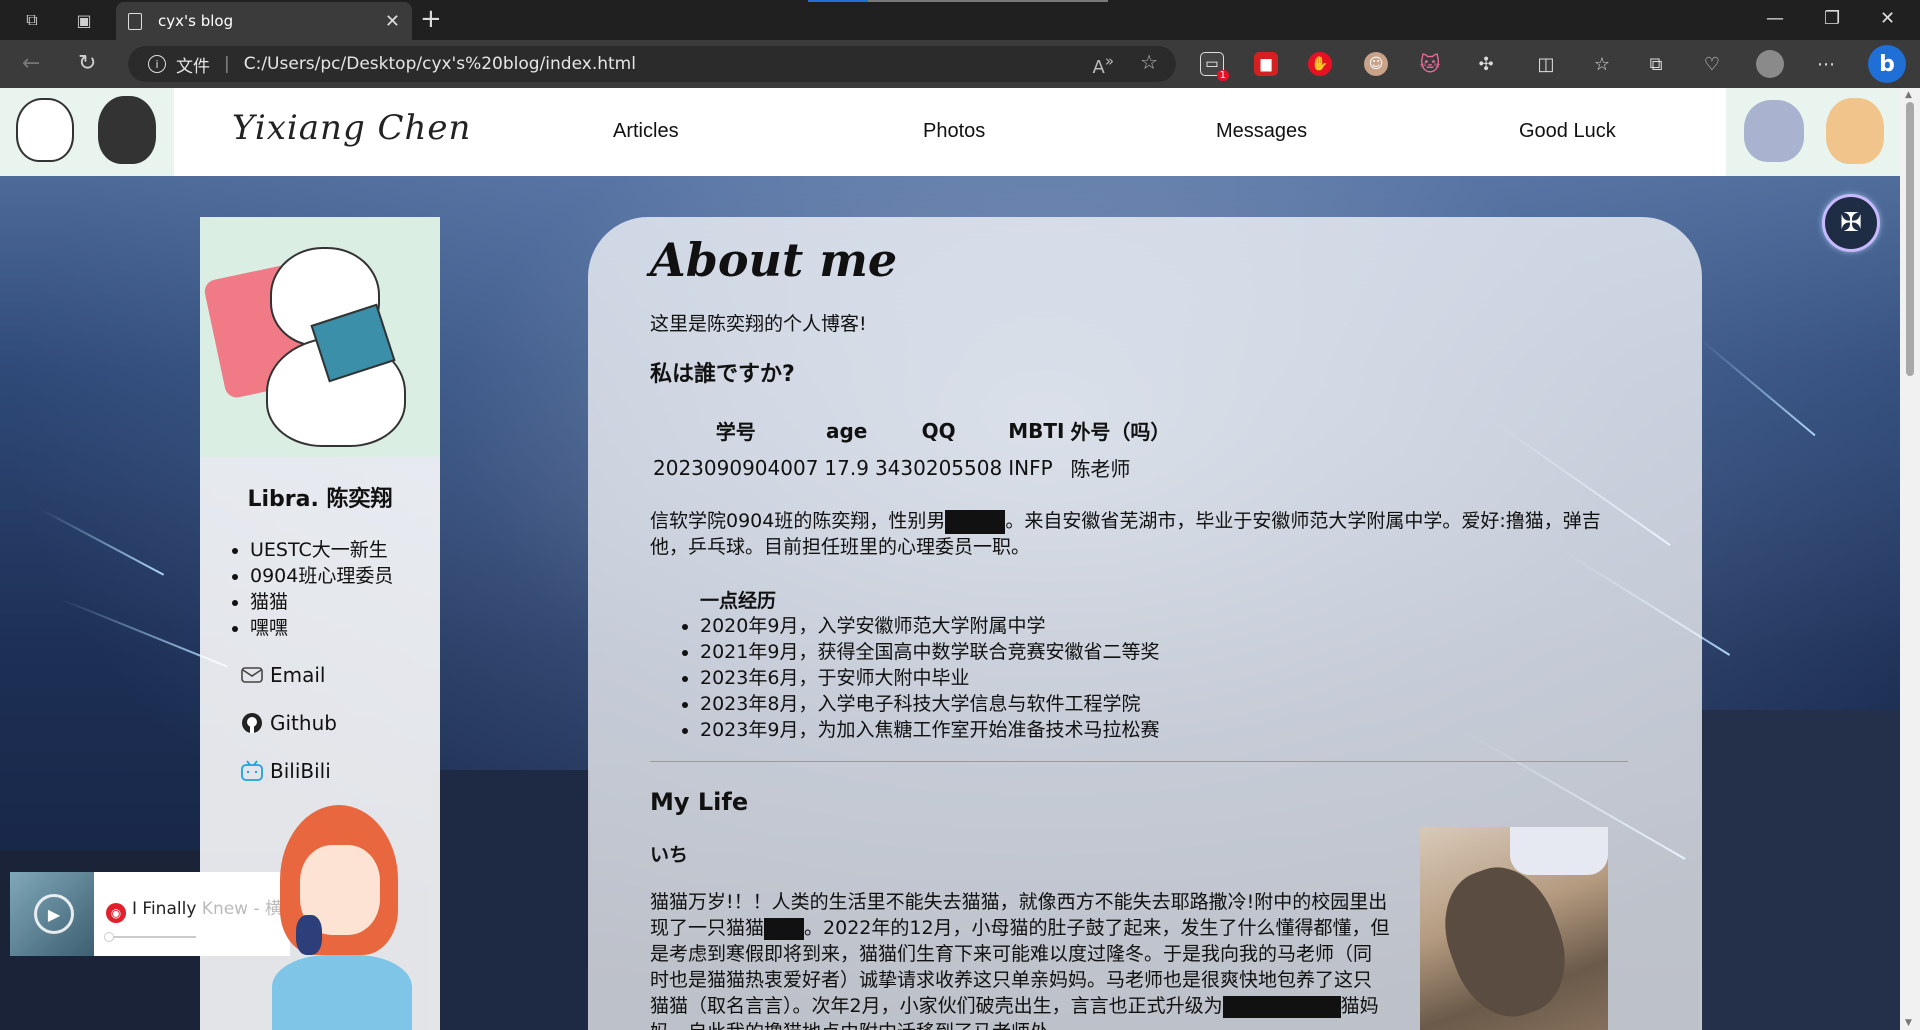 This screenshot has width=1920, height=1030. What do you see at coordinates (938, 430) in the screenshot?
I see `info-table-header: QQ` at bounding box center [938, 430].